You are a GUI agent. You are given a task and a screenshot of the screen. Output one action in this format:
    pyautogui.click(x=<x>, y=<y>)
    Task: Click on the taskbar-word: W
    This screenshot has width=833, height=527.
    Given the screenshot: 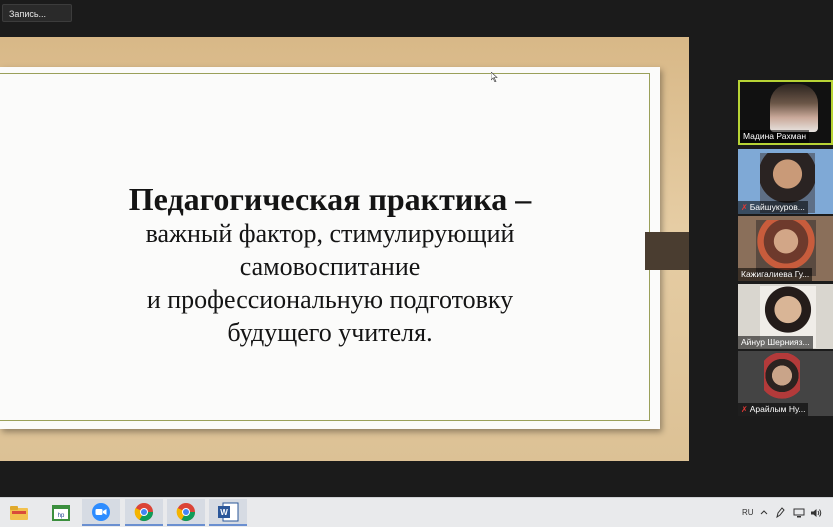 What is the action you would take?
    pyautogui.click(x=228, y=512)
    